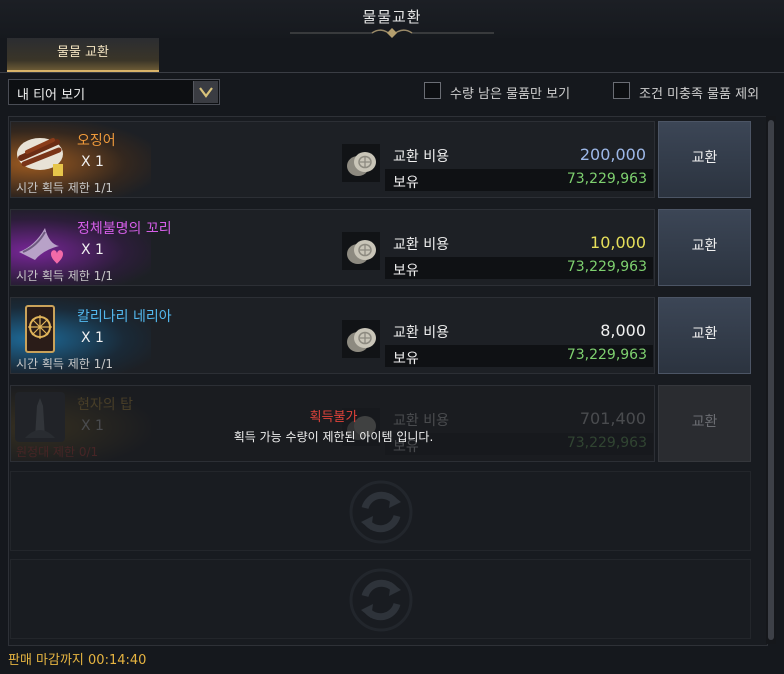 The width and height of the screenshot is (784, 674). I want to click on card-item-icon, so click(40, 329).